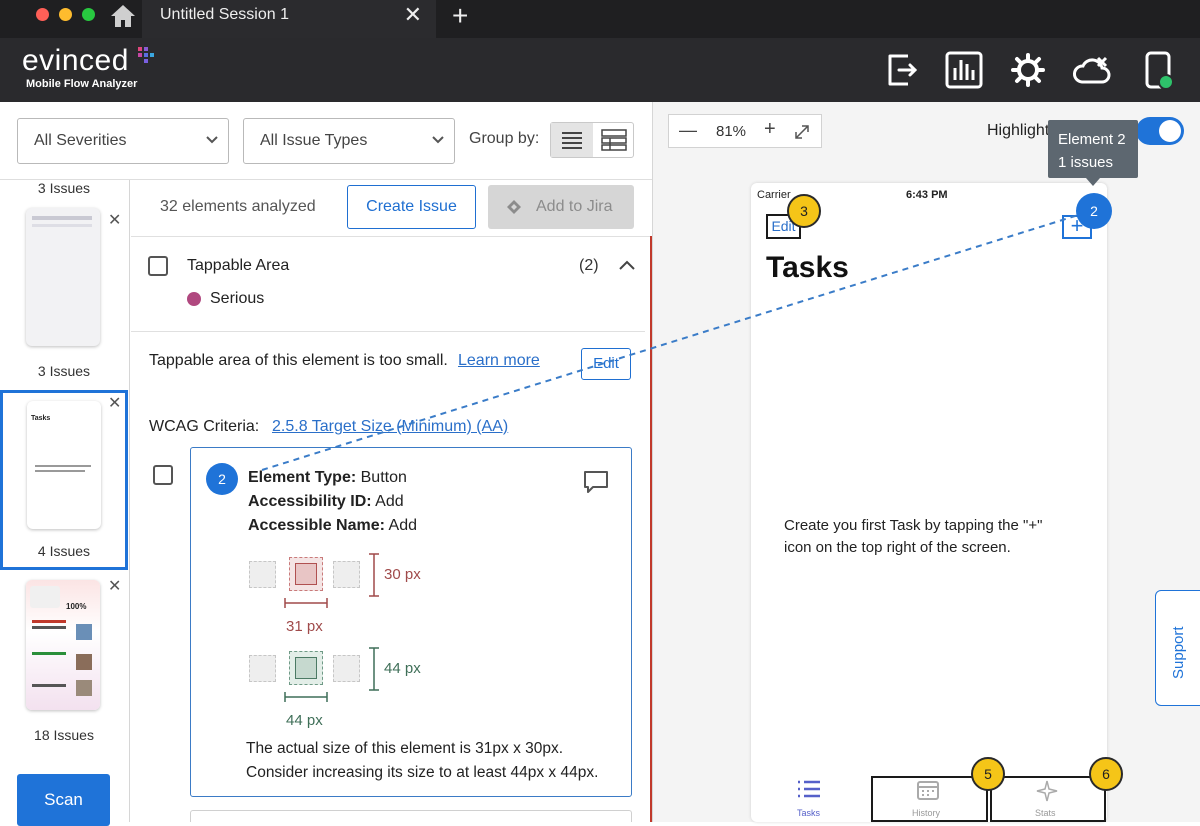 Image resolution: width=1200 pixels, height=826 pixels. What do you see at coordinates (413, 15) in the screenshot?
I see `close-tab-icon: ✕` at bounding box center [413, 15].